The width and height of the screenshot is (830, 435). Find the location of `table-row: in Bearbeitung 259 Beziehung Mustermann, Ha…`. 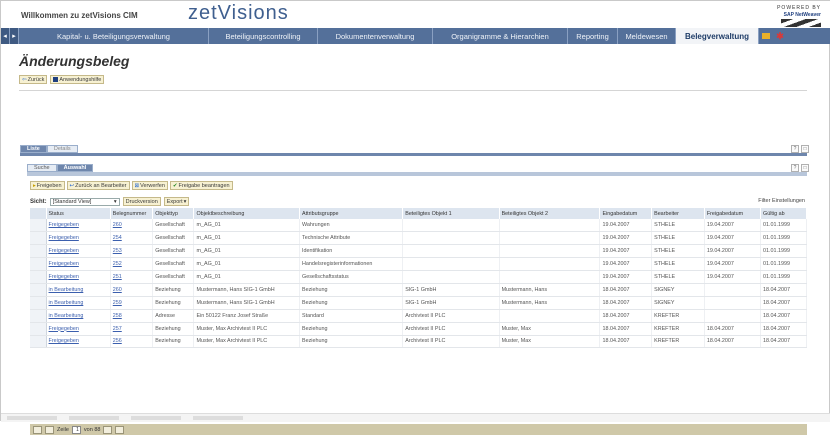

table-row: in Bearbeitung 259 Beziehung Mustermann, Ha… is located at coordinates (418, 303).